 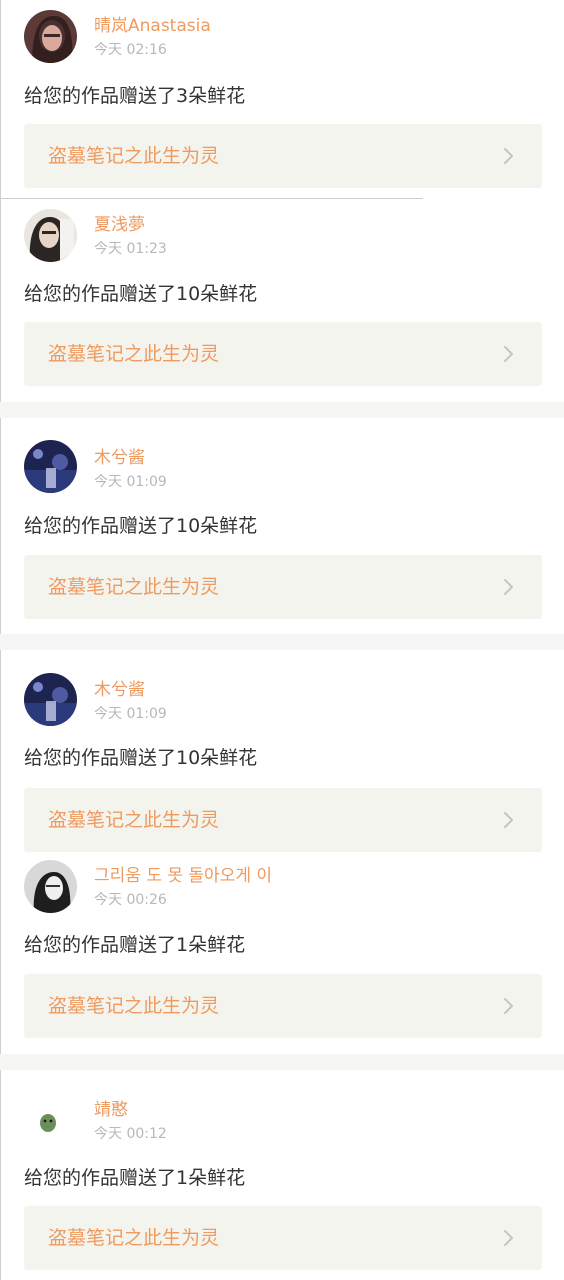 I want to click on gift-message: 给您的作品赠送了3朵鲜花, so click(x=135, y=96).